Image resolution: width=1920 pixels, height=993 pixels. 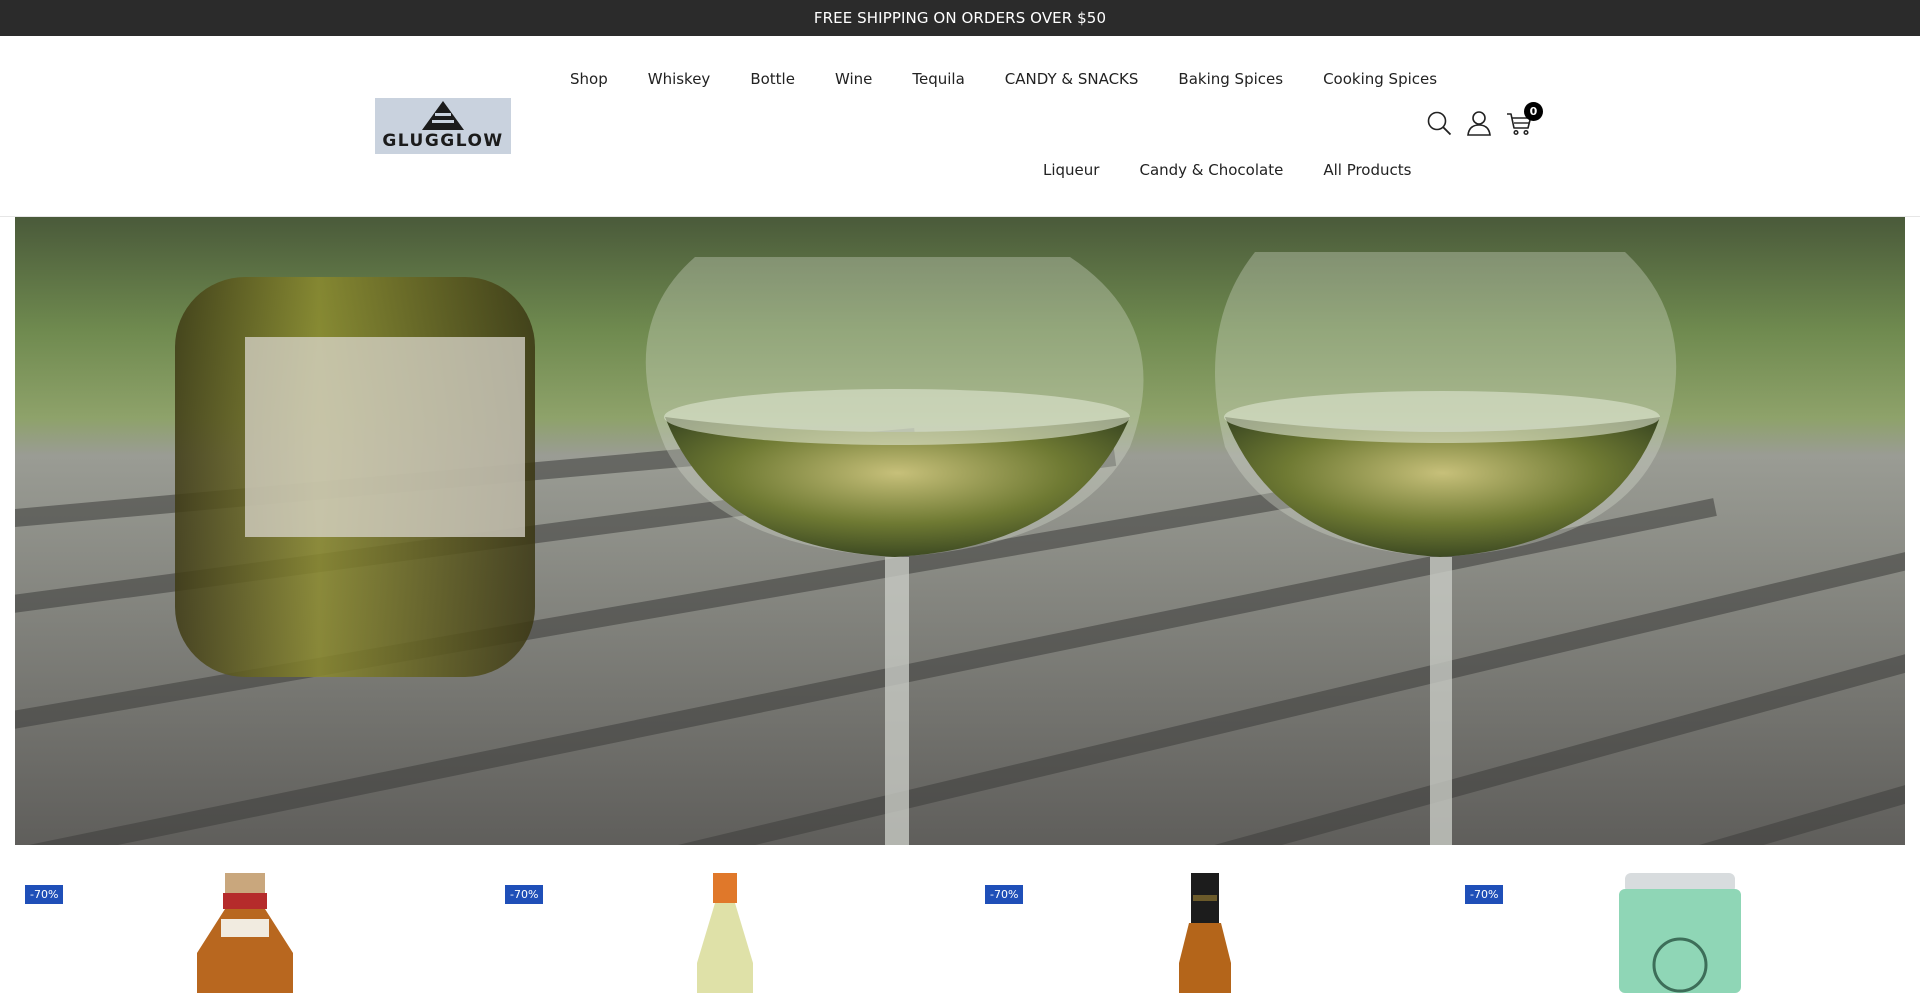 What do you see at coordinates (589, 79) in the screenshot?
I see `nav-shop: Shop` at bounding box center [589, 79].